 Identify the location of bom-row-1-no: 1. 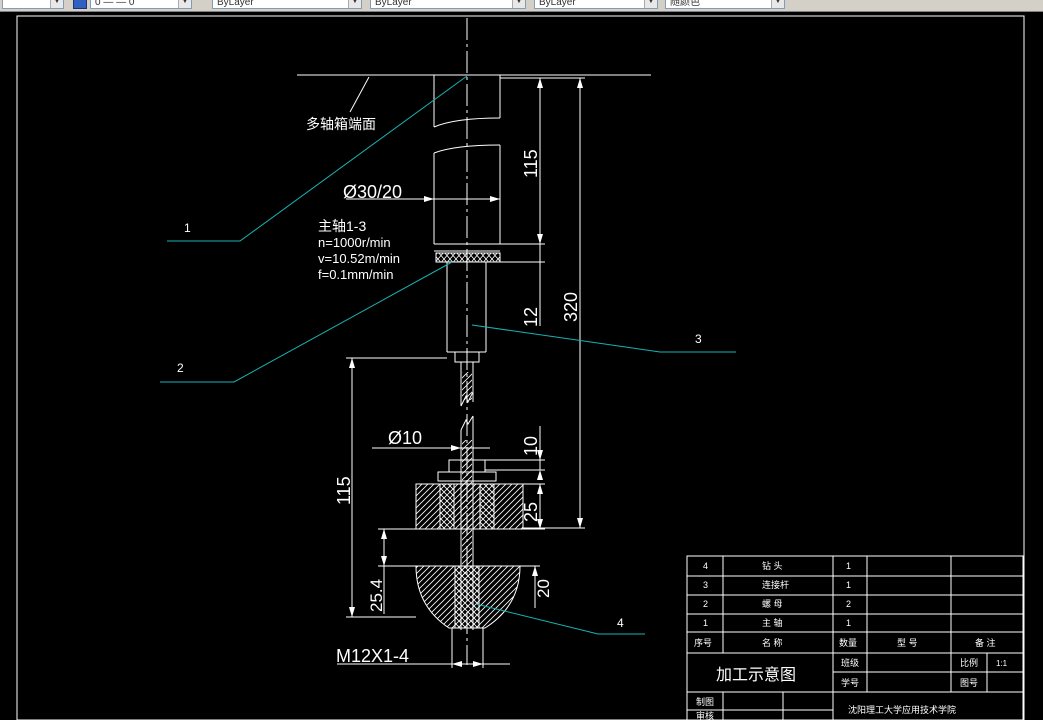
(705, 623).